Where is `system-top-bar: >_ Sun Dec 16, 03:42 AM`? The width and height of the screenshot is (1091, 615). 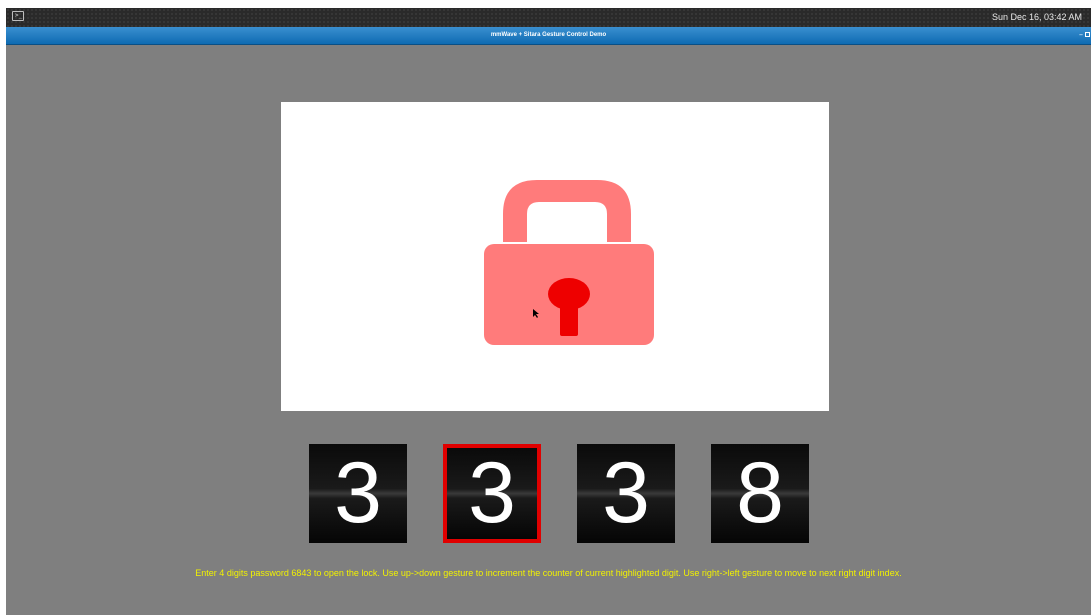 system-top-bar: >_ Sun Dec 16, 03:42 AM is located at coordinates (548, 17).